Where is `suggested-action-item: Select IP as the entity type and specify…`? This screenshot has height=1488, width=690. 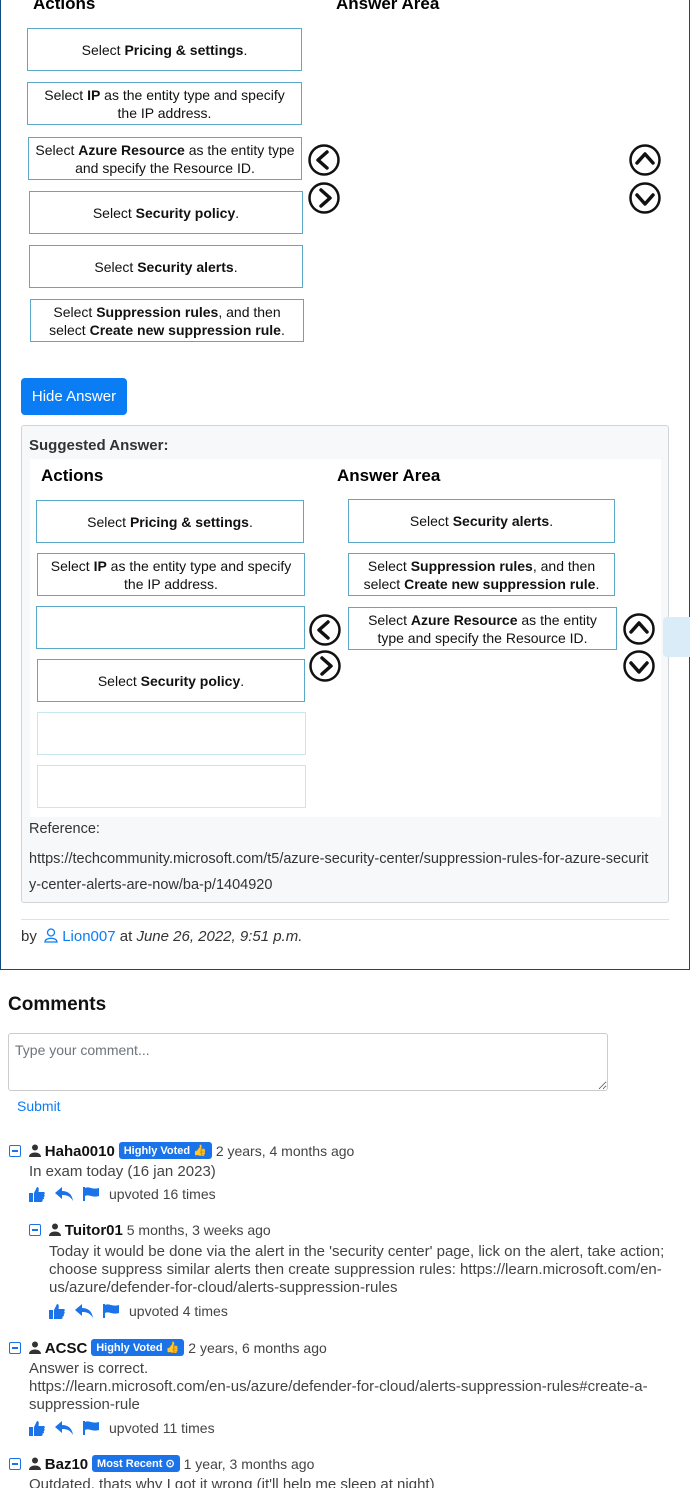
suggested-action-item: Select IP as the entity type and specify… is located at coordinates (171, 574).